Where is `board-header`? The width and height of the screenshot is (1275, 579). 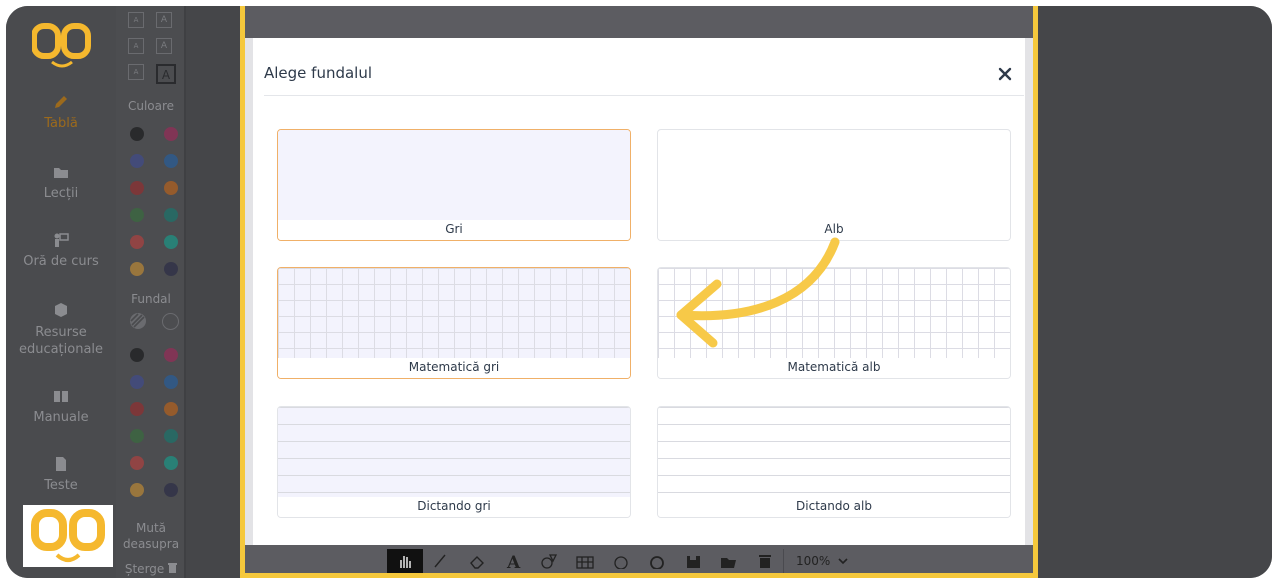 board-header is located at coordinates (639, 22).